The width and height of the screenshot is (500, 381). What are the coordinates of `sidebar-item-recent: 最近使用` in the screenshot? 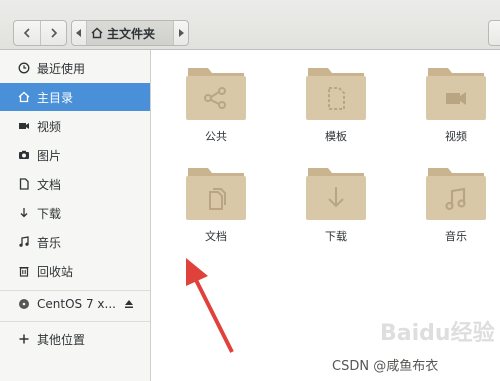 It's located at (75, 68).